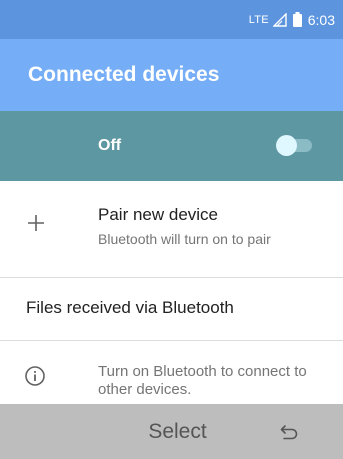 The image size is (343, 459). Describe the element at coordinates (110, 145) in the screenshot. I see `bluetooth-state-label: Off` at that location.